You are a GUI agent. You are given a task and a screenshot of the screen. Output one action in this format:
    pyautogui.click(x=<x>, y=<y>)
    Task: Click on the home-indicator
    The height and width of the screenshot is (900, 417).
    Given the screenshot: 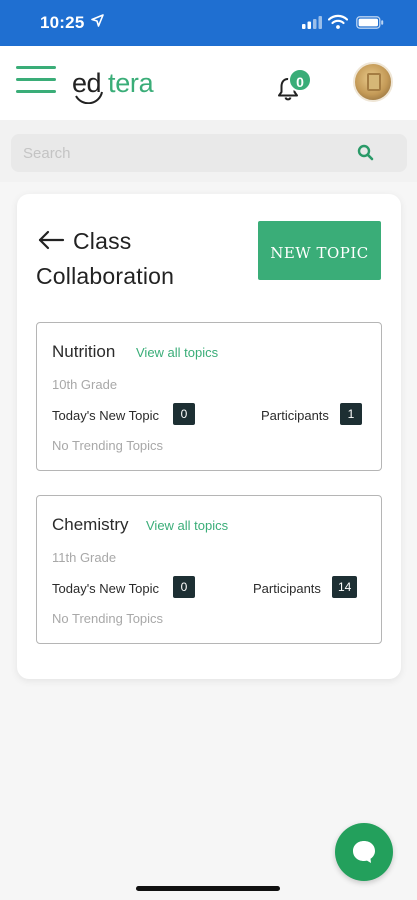 What is the action you would take?
    pyautogui.click(x=208, y=888)
    